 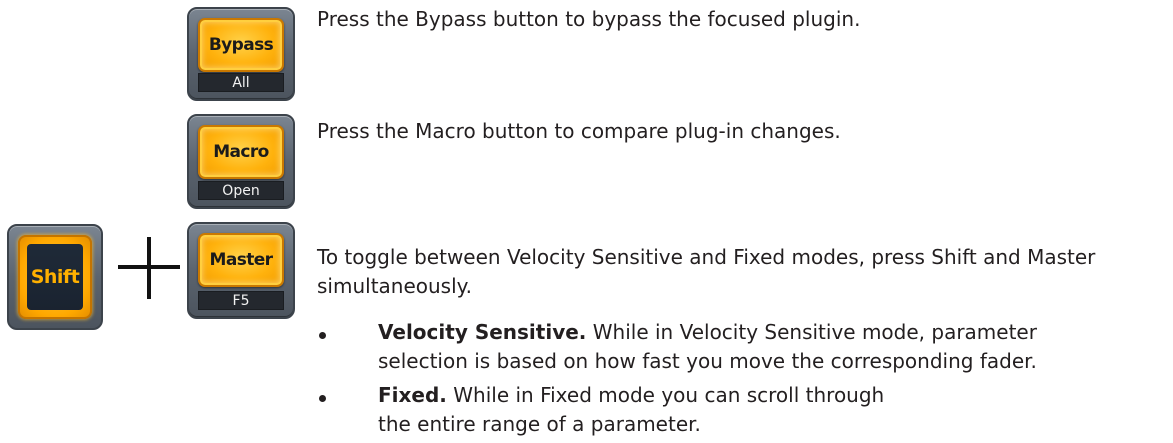 I want to click on plus-icon-vertical, so click(x=149, y=268).